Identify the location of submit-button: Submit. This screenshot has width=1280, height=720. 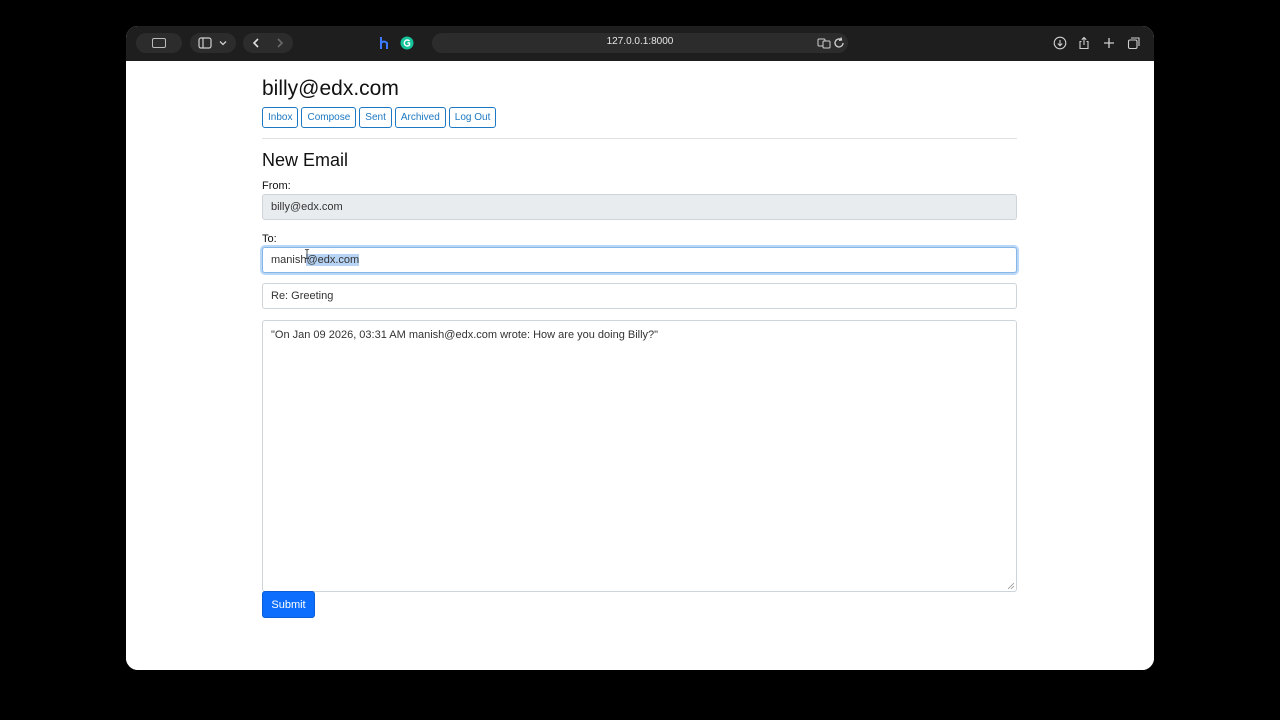
(288, 604).